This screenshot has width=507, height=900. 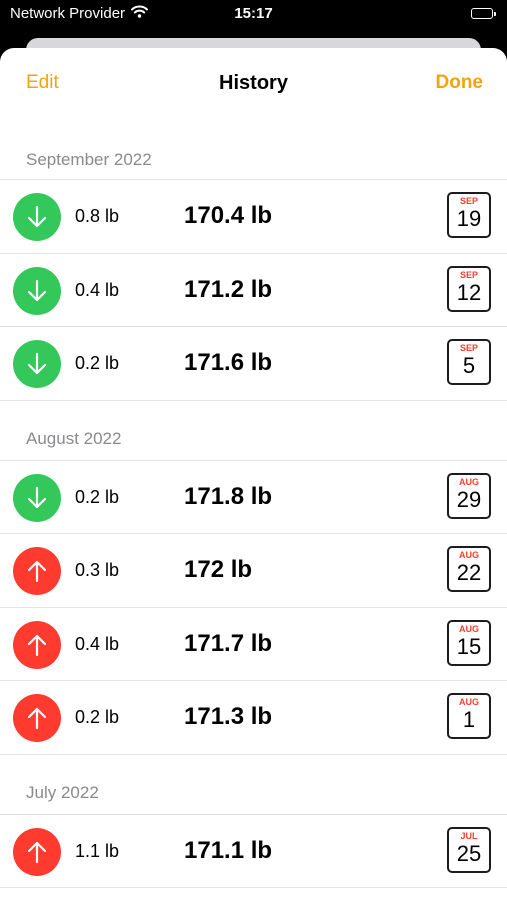 What do you see at coordinates (228, 496) in the screenshot?
I see `weight-value: 171.8 lb` at bounding box center [228, 496].